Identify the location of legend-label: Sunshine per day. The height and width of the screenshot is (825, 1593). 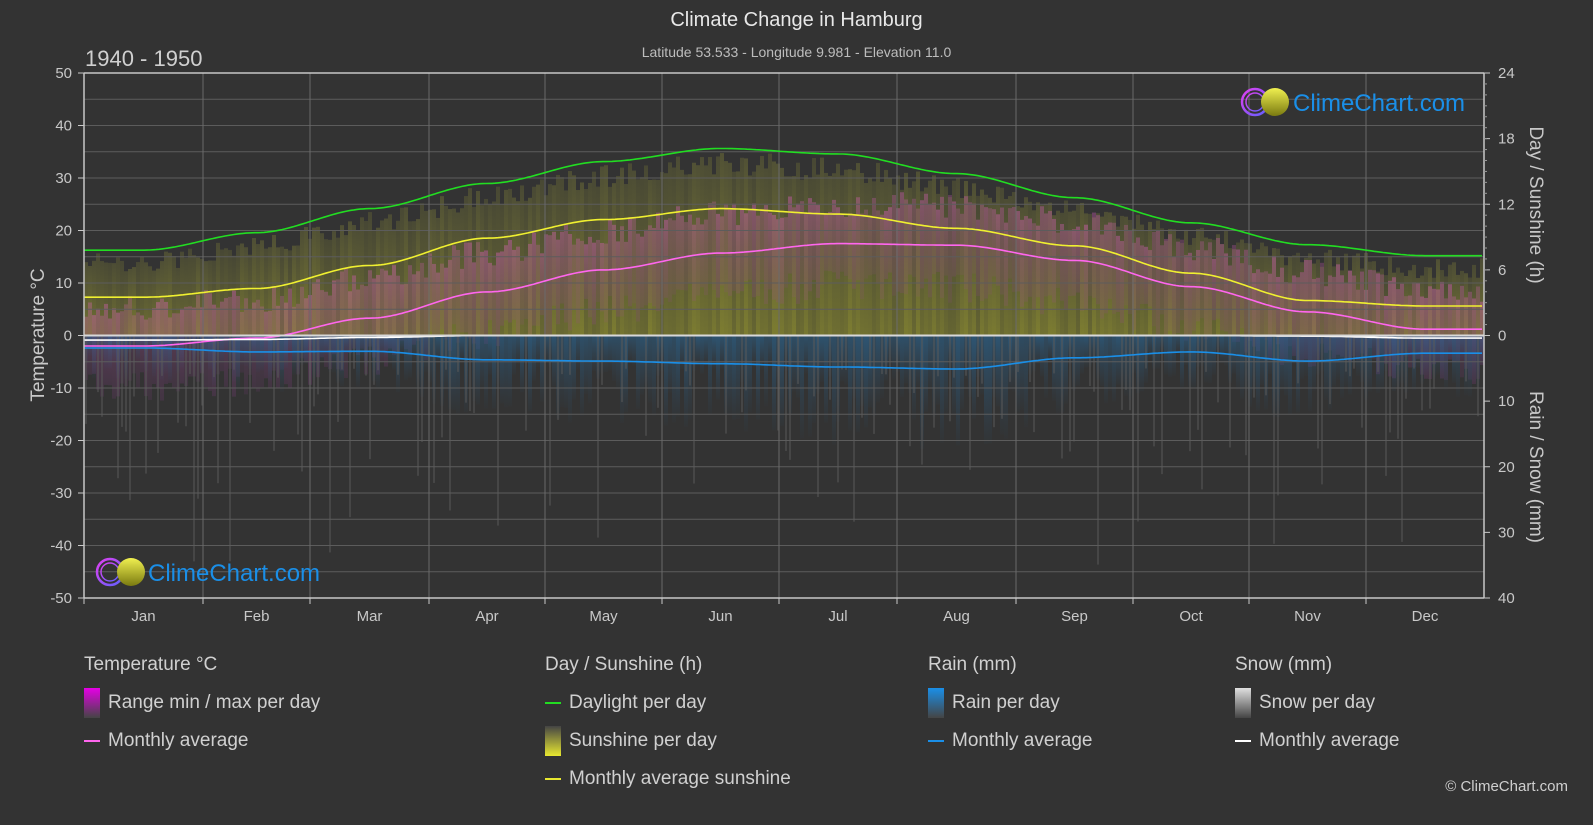
(643, 740).